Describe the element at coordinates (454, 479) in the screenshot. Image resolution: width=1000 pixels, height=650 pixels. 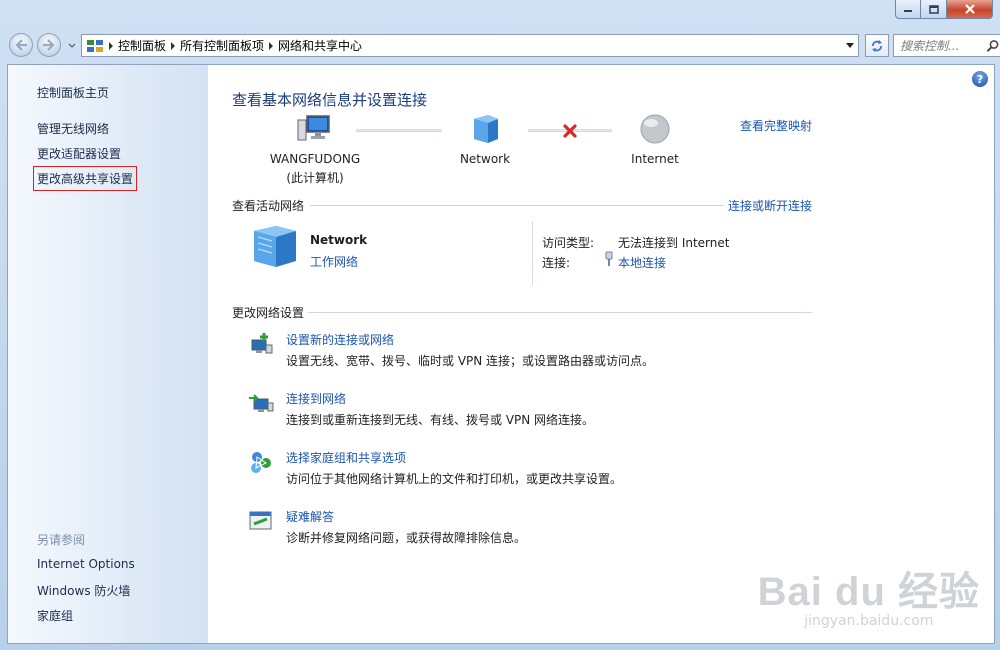
I see `task-description: 访问位于其他网络计算机上的文件和打印机，或更改共享设置。` at that location.